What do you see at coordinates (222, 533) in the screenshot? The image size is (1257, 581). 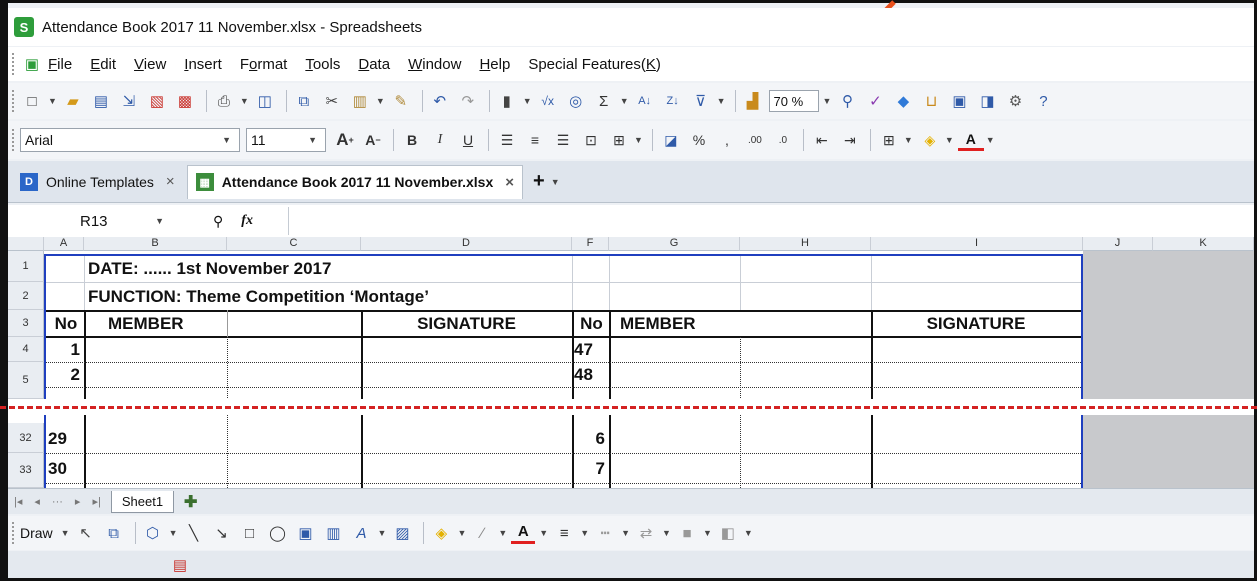 I see `arrow-icon: ↘` at bounding box center [222, 533].